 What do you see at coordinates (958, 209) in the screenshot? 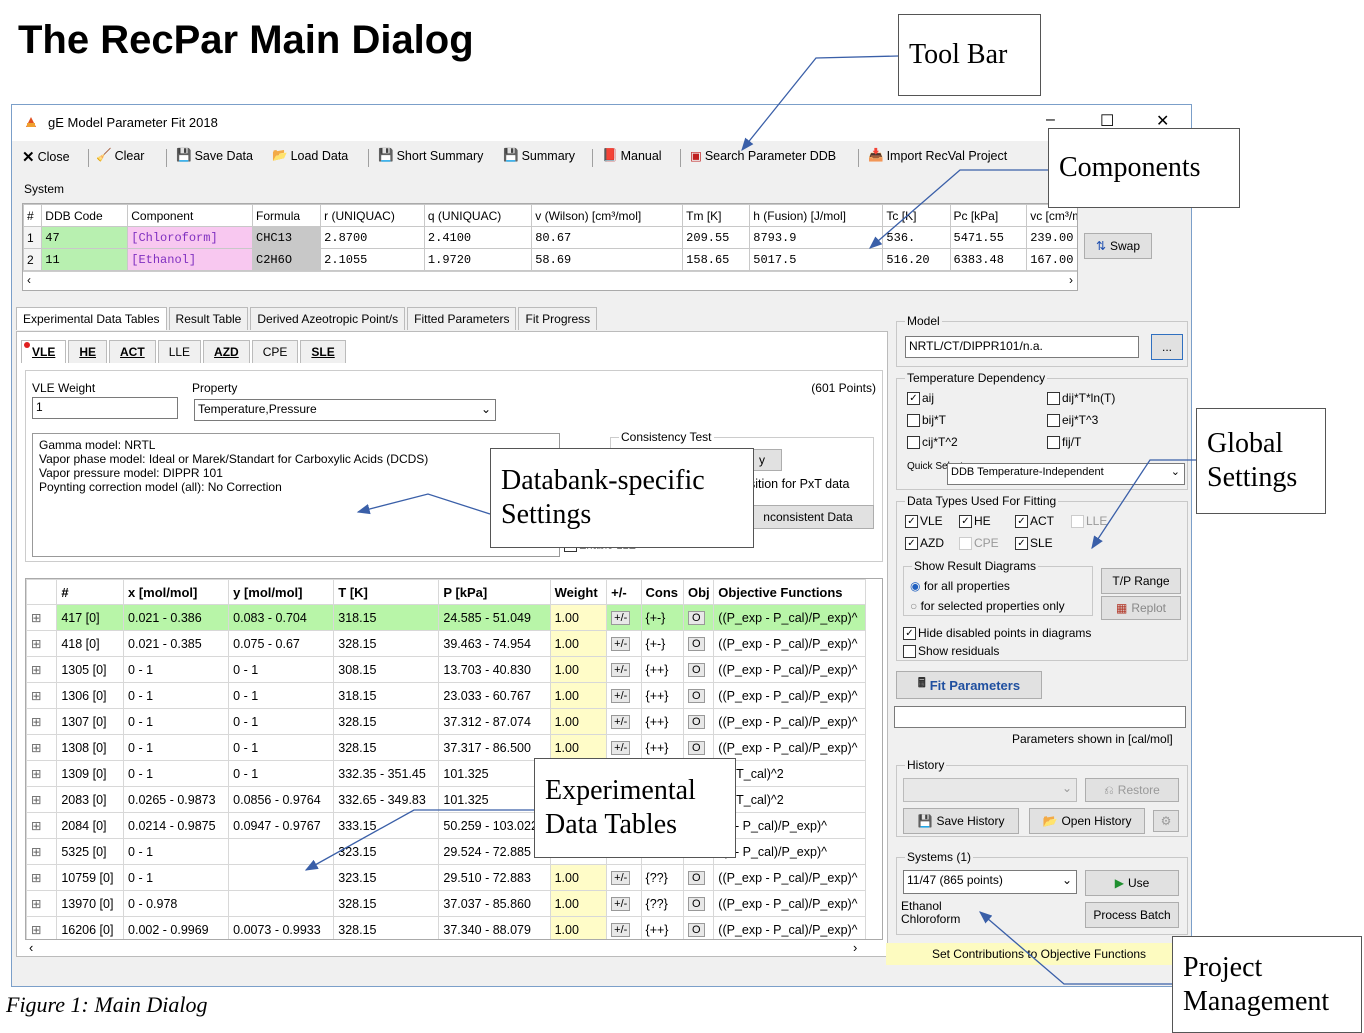
I see `arrow-components` at bounding box center [958, 209].